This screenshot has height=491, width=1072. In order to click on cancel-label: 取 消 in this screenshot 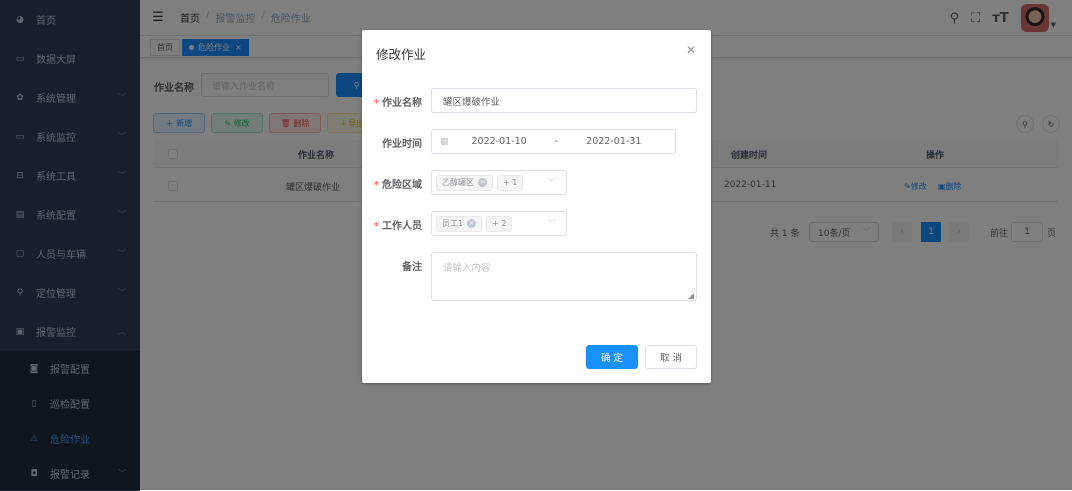, I will do `click(671, 358)`.